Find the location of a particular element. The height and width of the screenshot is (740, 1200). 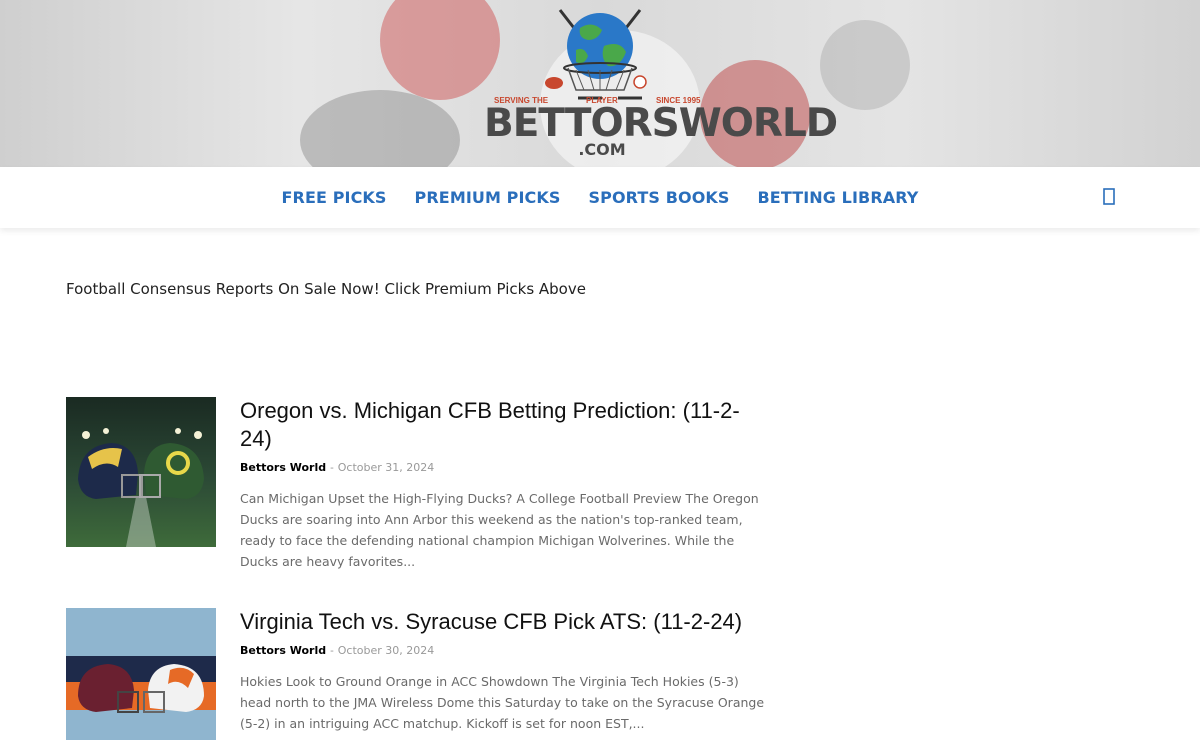

logo-wordmark: BETTORSWORLD is located at coordinates (661, 123).